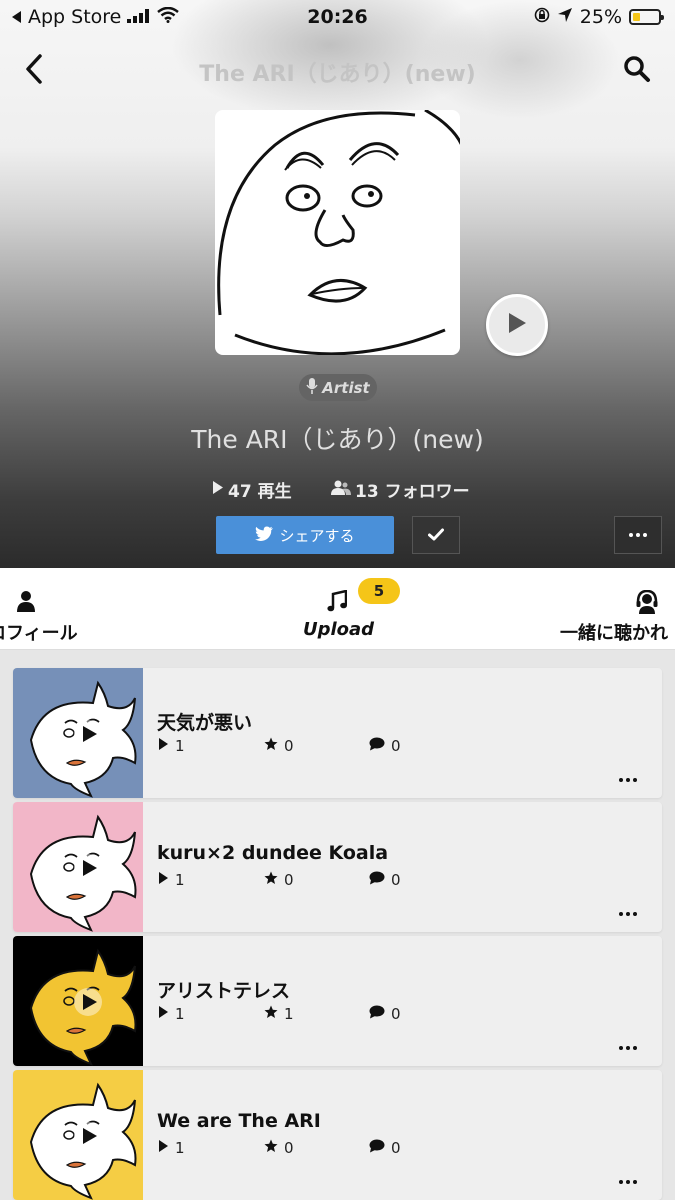 The image size is (675, 1200). I want to click on track-likes-count: 1, so click(289, 1014).